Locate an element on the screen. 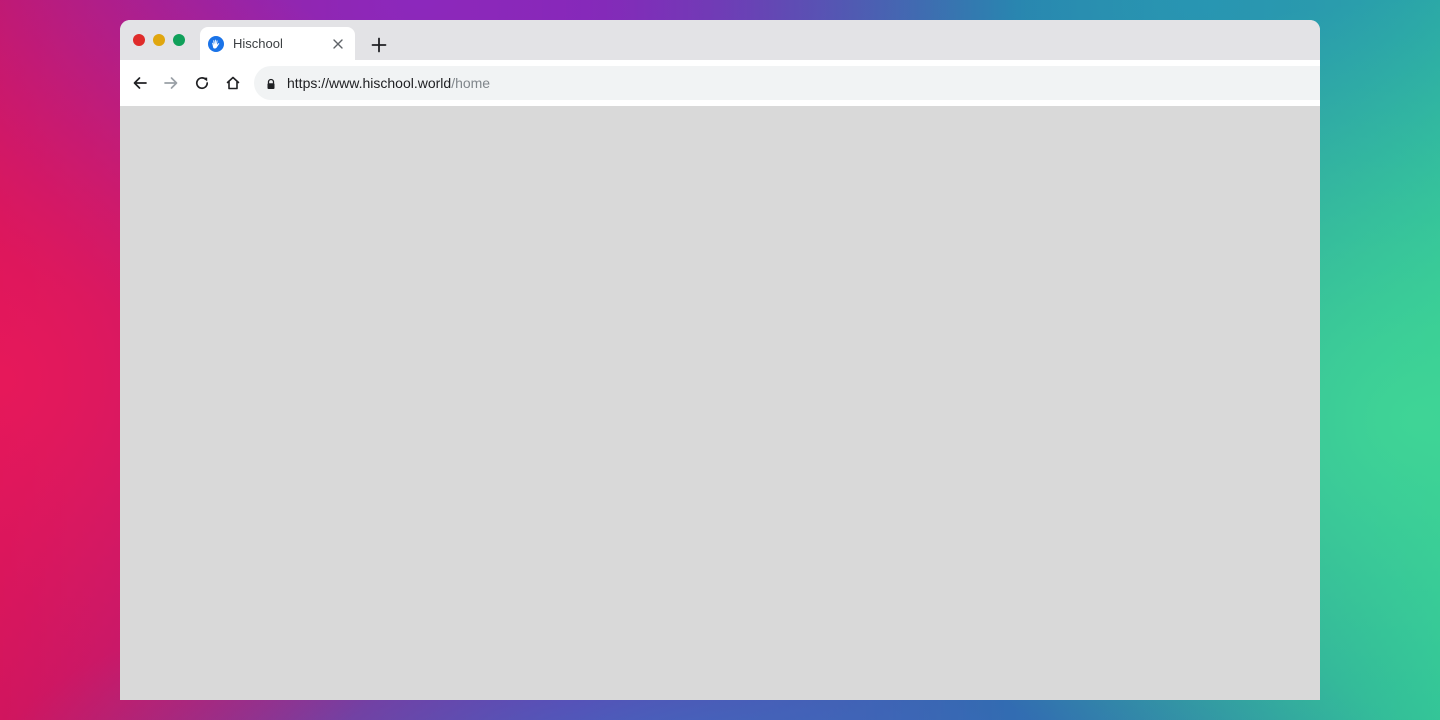 The image size is (1440, 720). tab-strip: Hischool is located at coordinates (720, 40).